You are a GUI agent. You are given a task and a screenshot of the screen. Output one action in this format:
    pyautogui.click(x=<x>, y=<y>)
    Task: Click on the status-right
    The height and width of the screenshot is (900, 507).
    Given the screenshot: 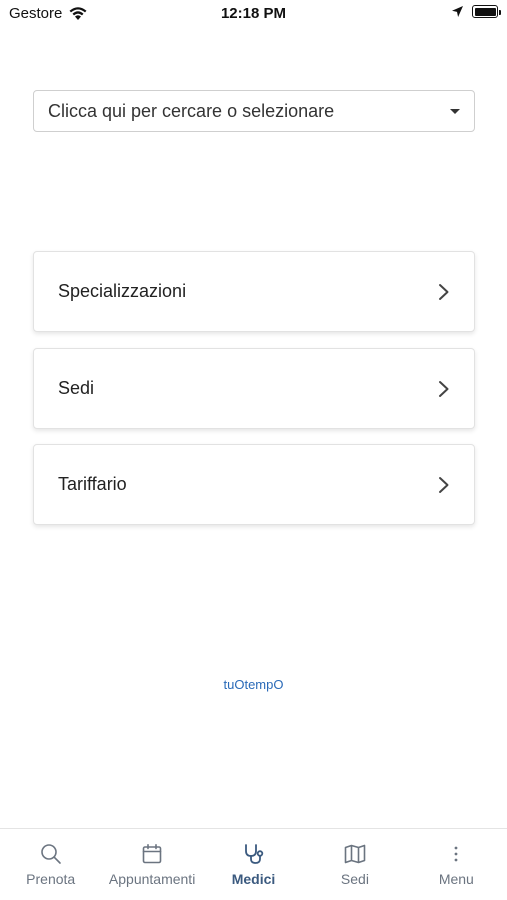 What is the action you would take?
    pyautogui.click(x=476, y=11)
    